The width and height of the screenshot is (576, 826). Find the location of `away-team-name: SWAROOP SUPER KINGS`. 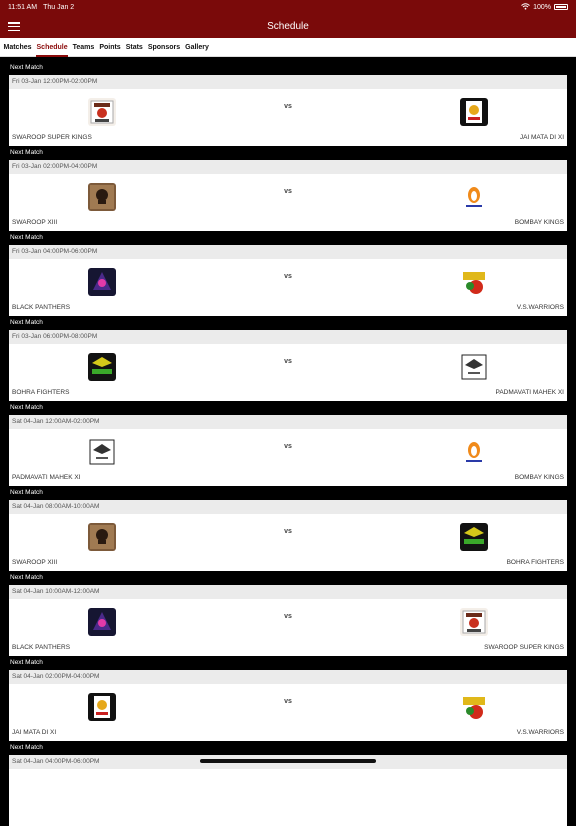

away-team-name: SWAROOP SUPER KINGS is located at coordinates (524, 647).